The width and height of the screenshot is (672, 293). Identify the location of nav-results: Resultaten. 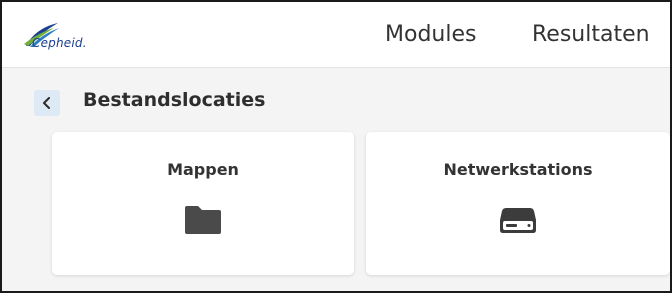
(591, 34).